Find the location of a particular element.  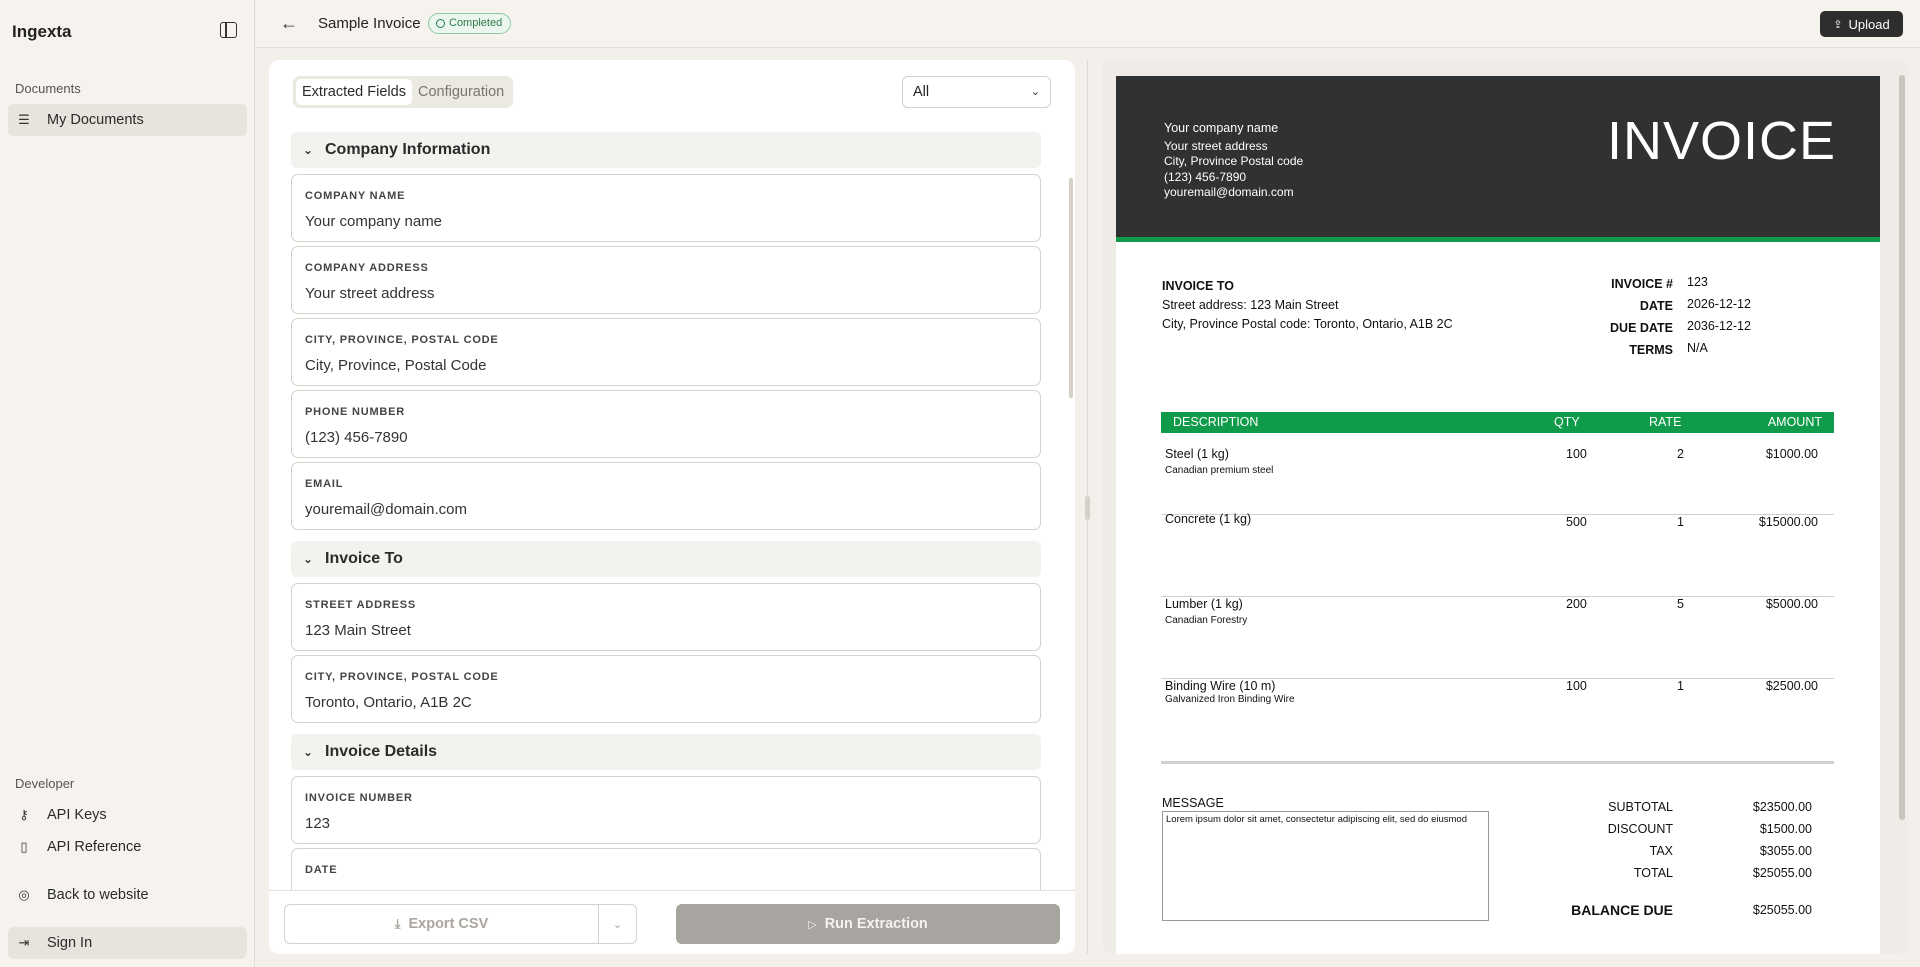

sidebar-toggle-icon is located at coordinates (228, 30).